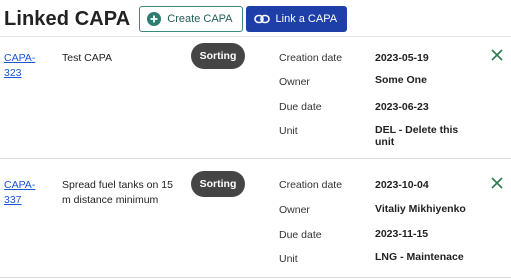  Describe the element at coordinates (402, 234) in the screenshot. I see `due-date-value: 2023-11-15` at that location.